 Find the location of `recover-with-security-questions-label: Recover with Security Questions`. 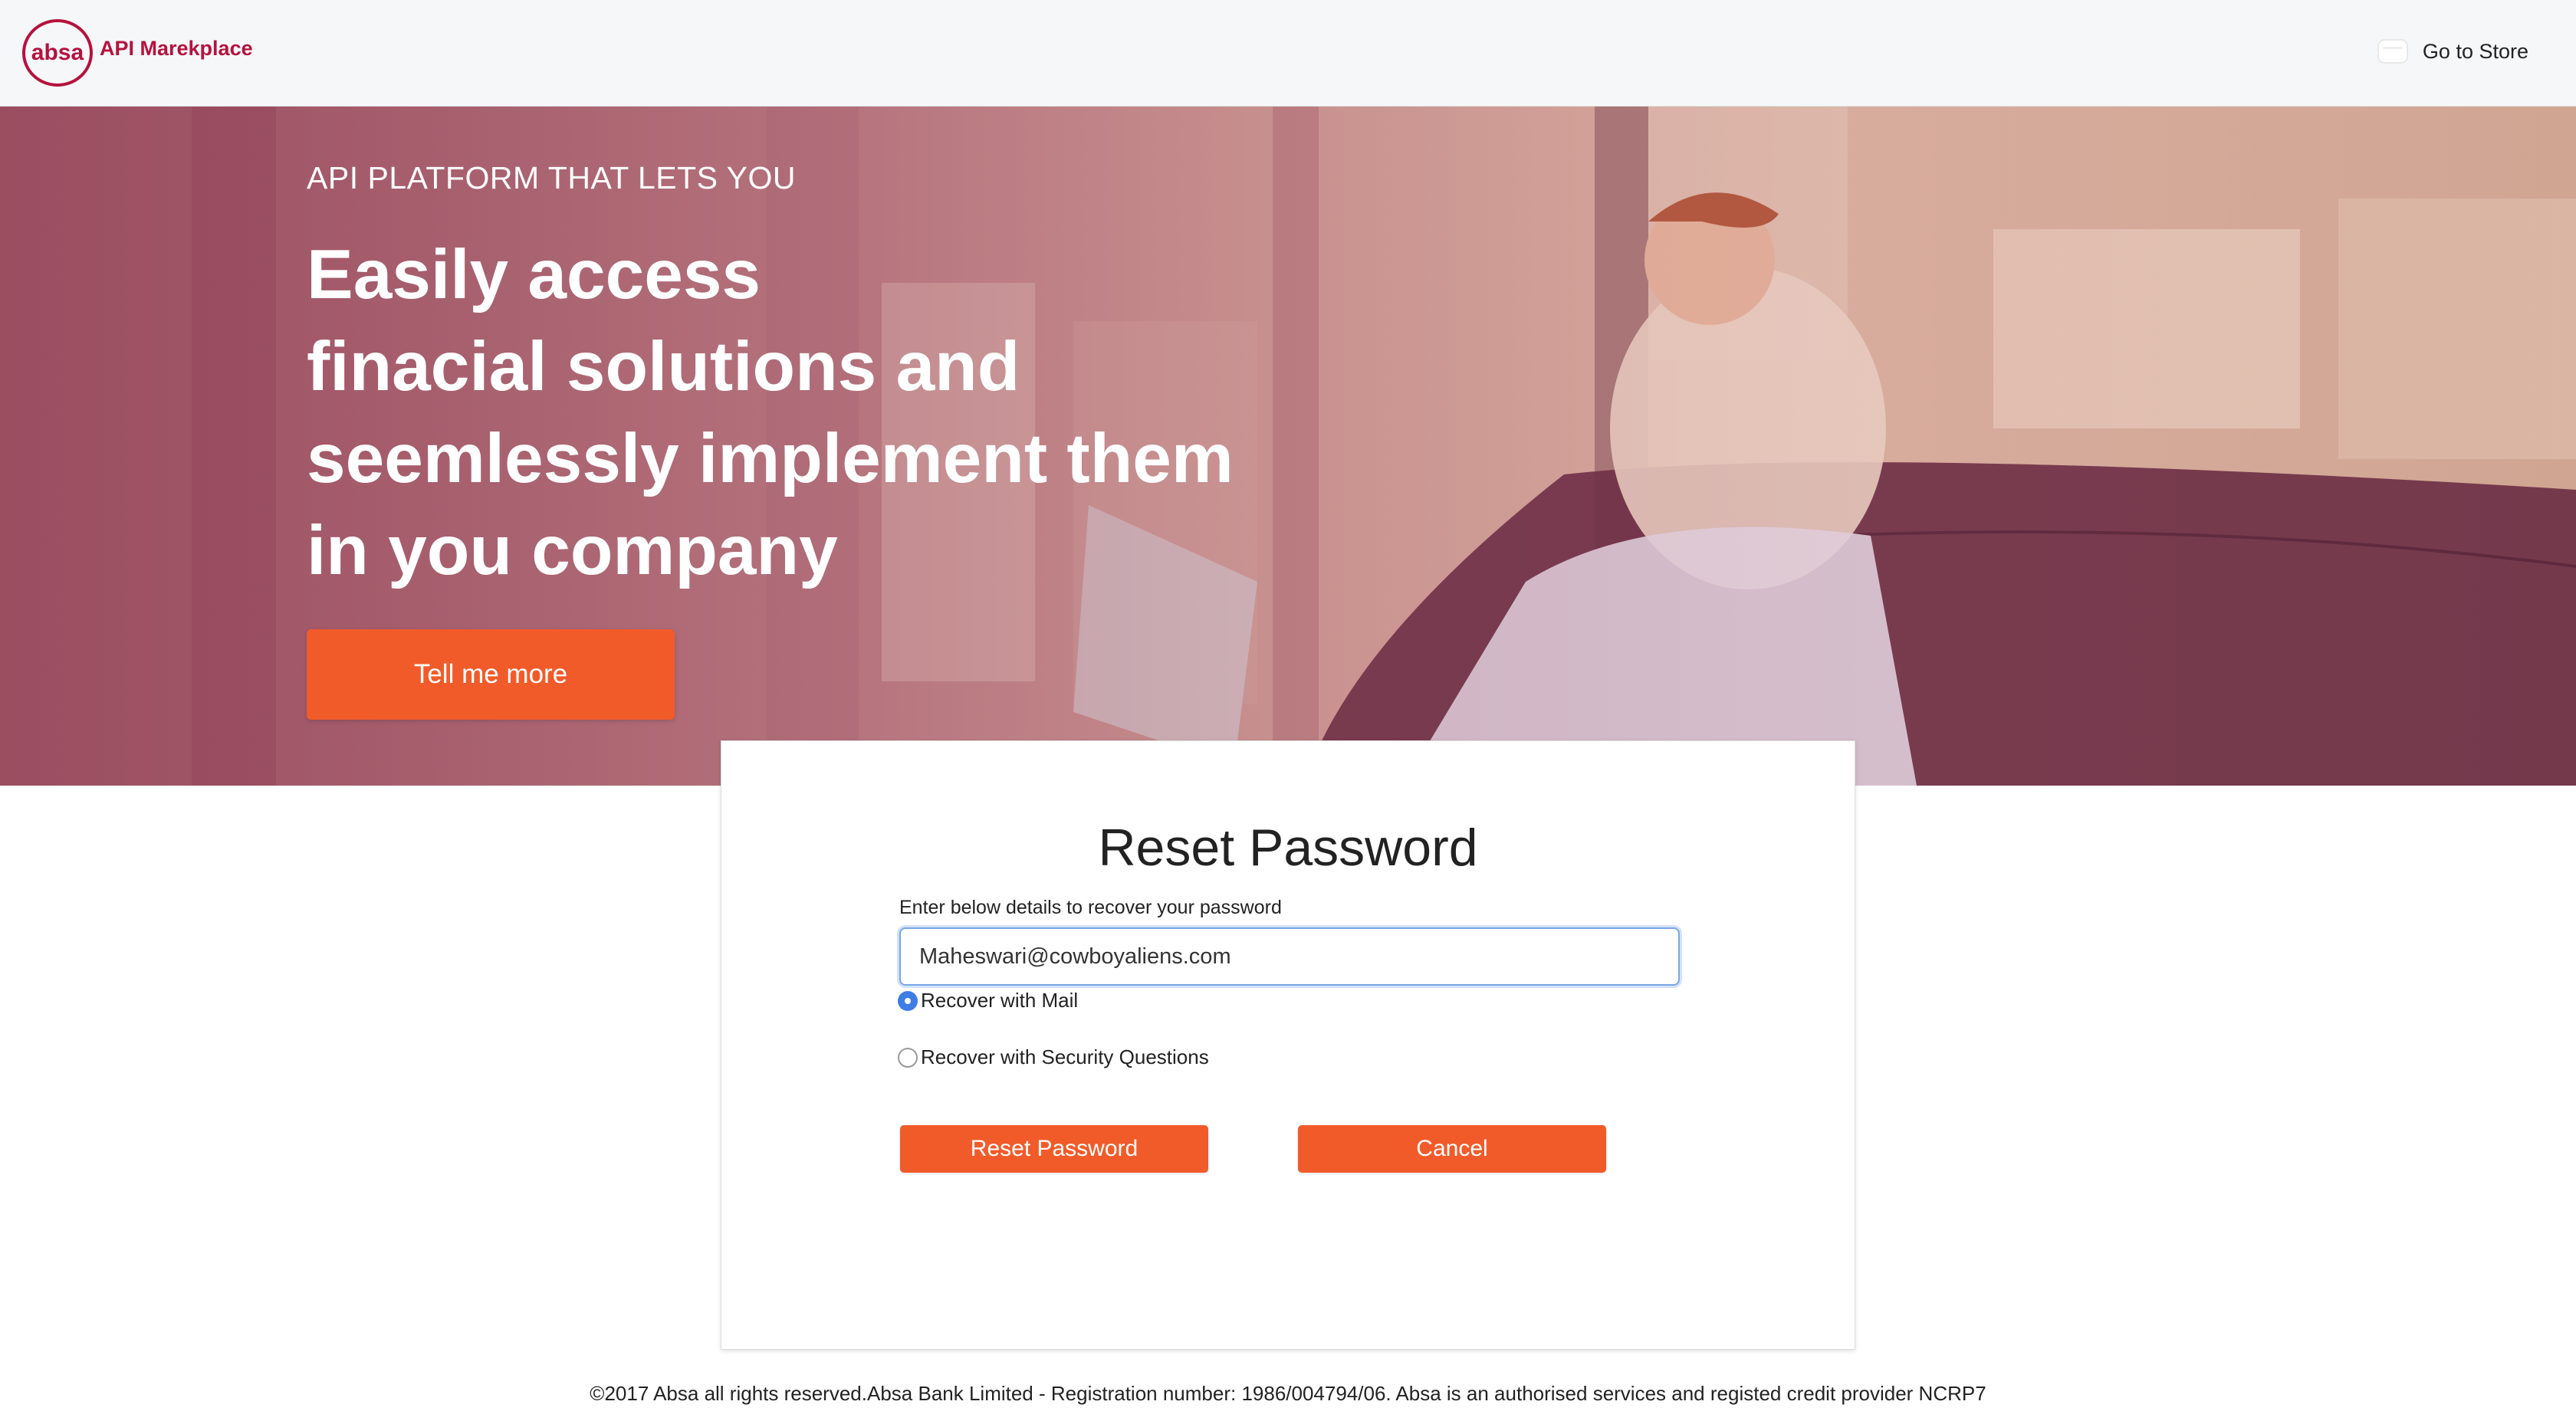

recover-with-security-questions-label: Recover with Security Questions is located at coordinates (1065, 1056).